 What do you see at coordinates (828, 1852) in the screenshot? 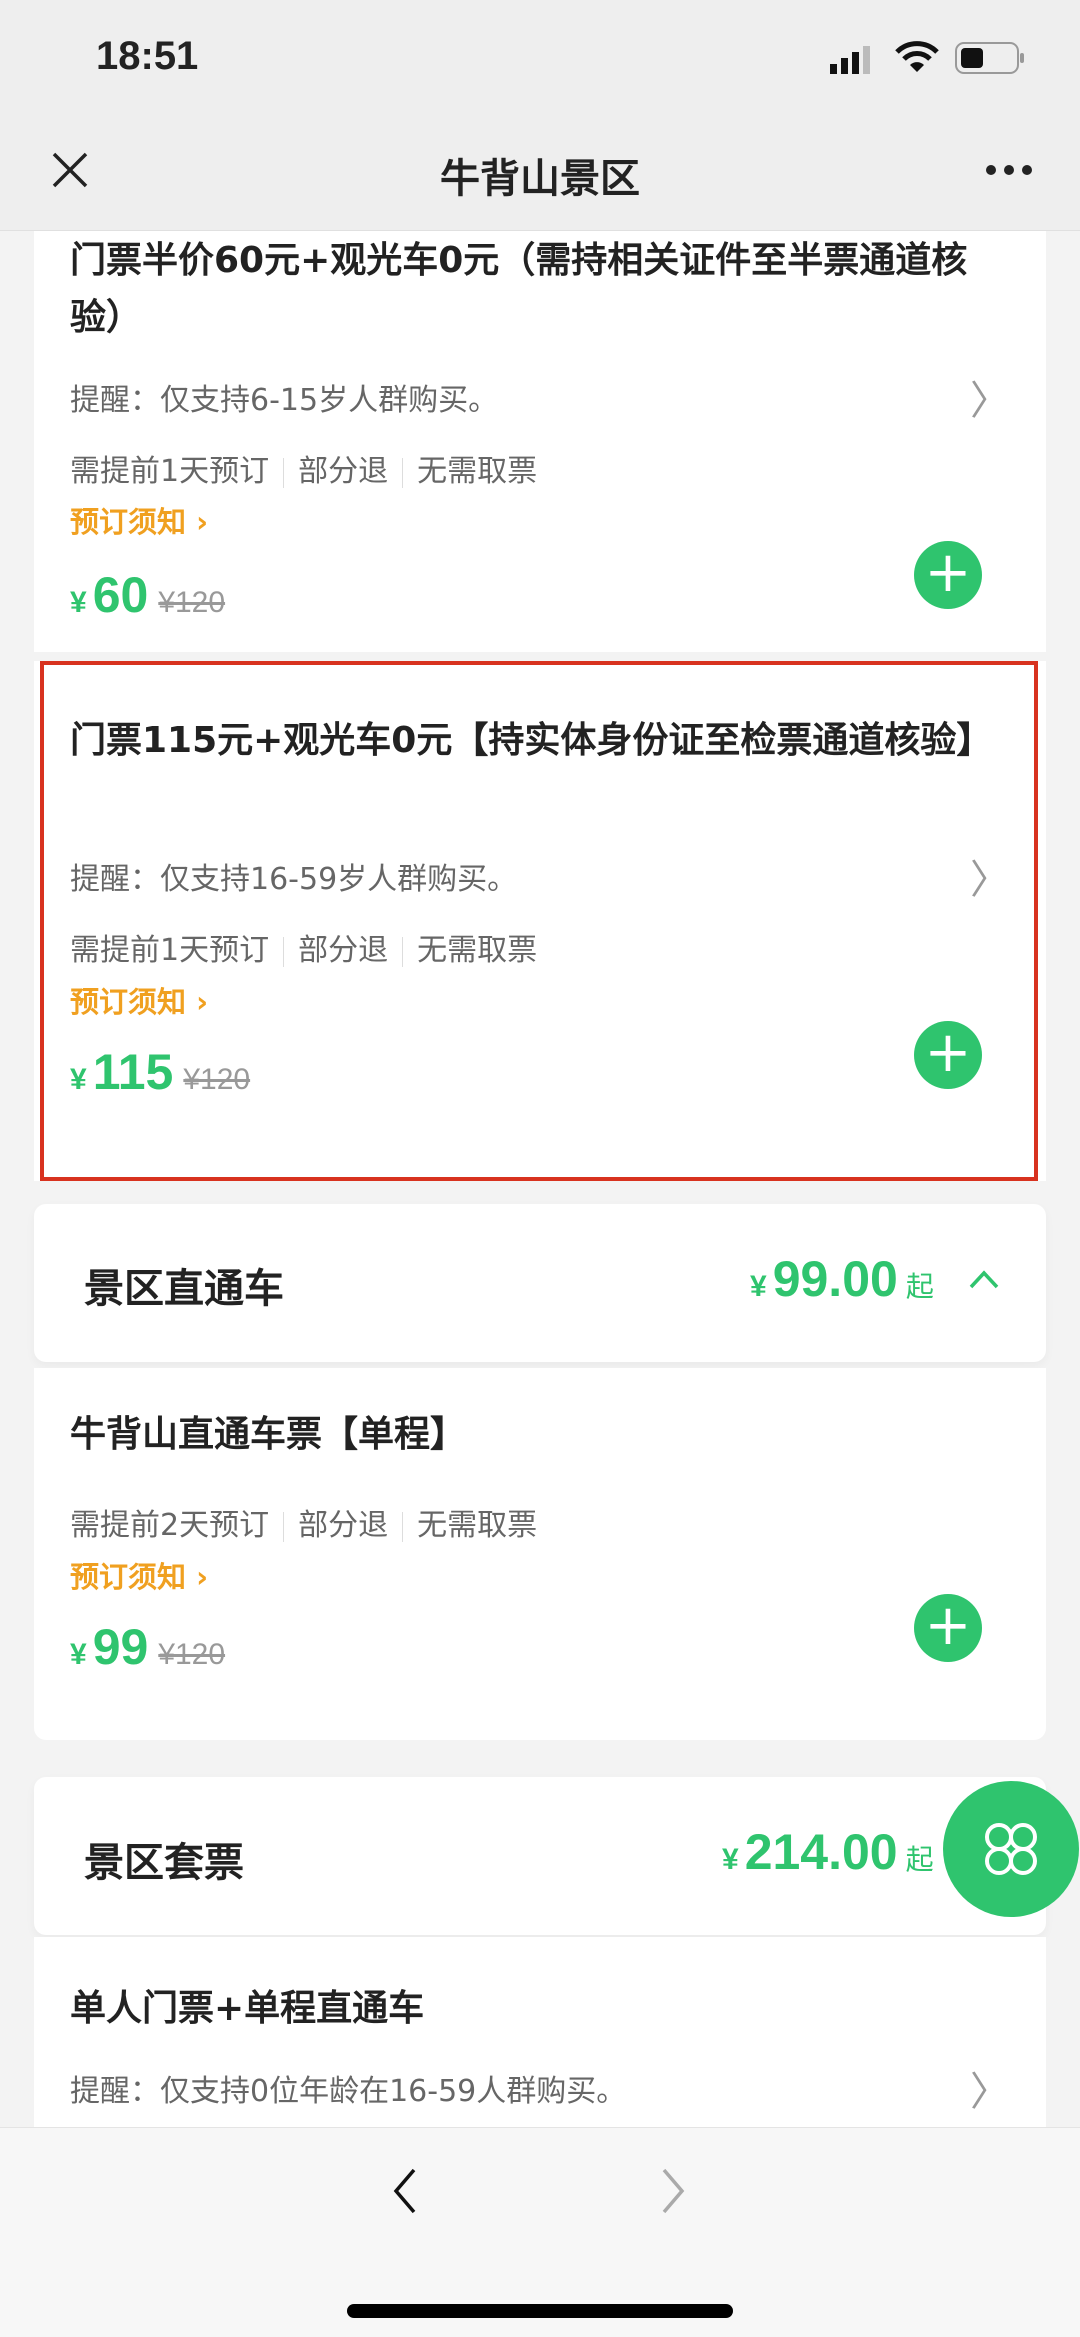
I see `section-price: ¥214.00 起` at bounding box center [828, 1852].